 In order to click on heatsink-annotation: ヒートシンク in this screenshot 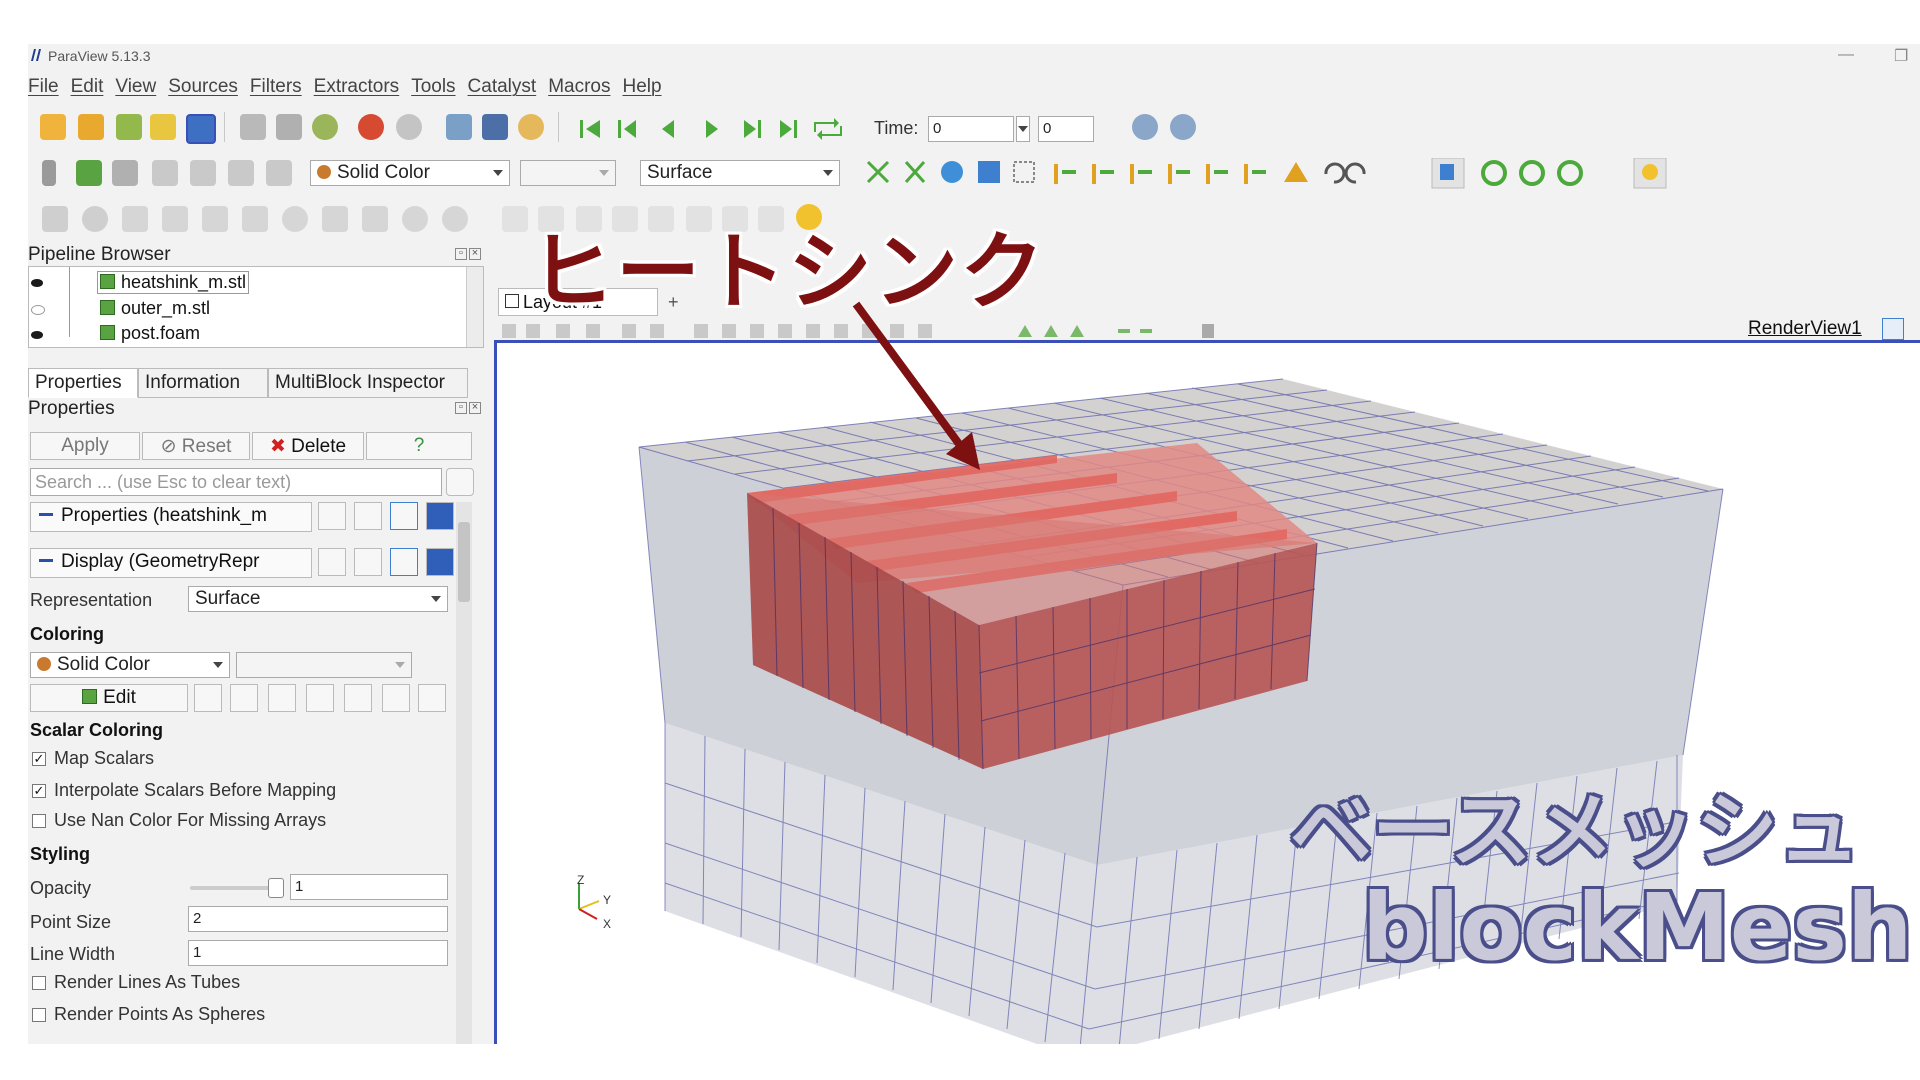, I will do `click(788, 272)`.